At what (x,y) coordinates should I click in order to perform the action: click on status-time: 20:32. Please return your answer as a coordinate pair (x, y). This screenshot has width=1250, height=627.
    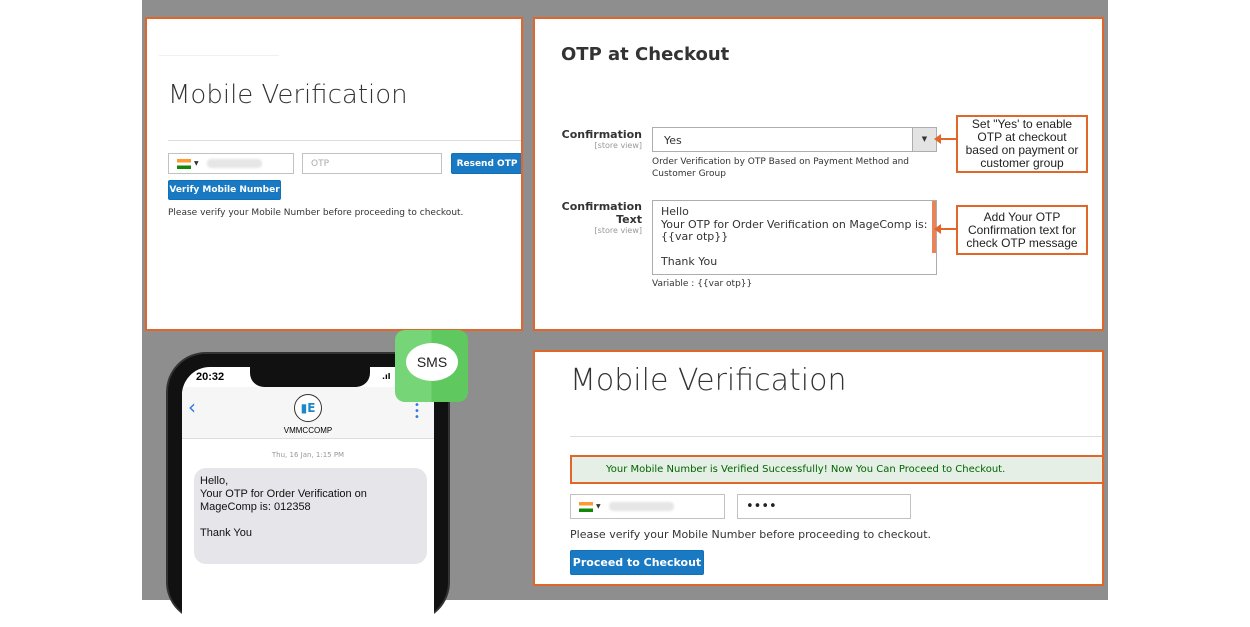
    Looking at the image, I should click on (210, 377).